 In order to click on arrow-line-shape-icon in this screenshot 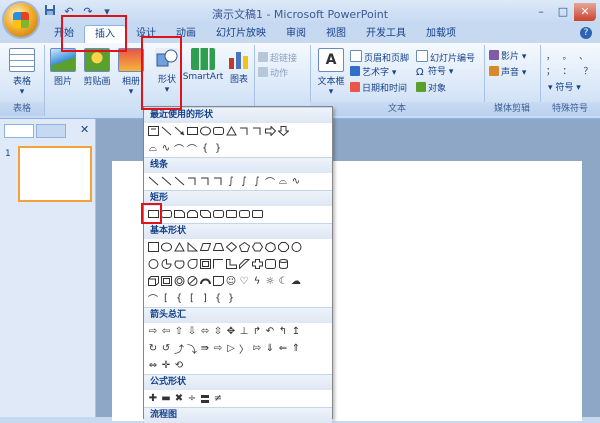, I will do `click(179, 131)`.